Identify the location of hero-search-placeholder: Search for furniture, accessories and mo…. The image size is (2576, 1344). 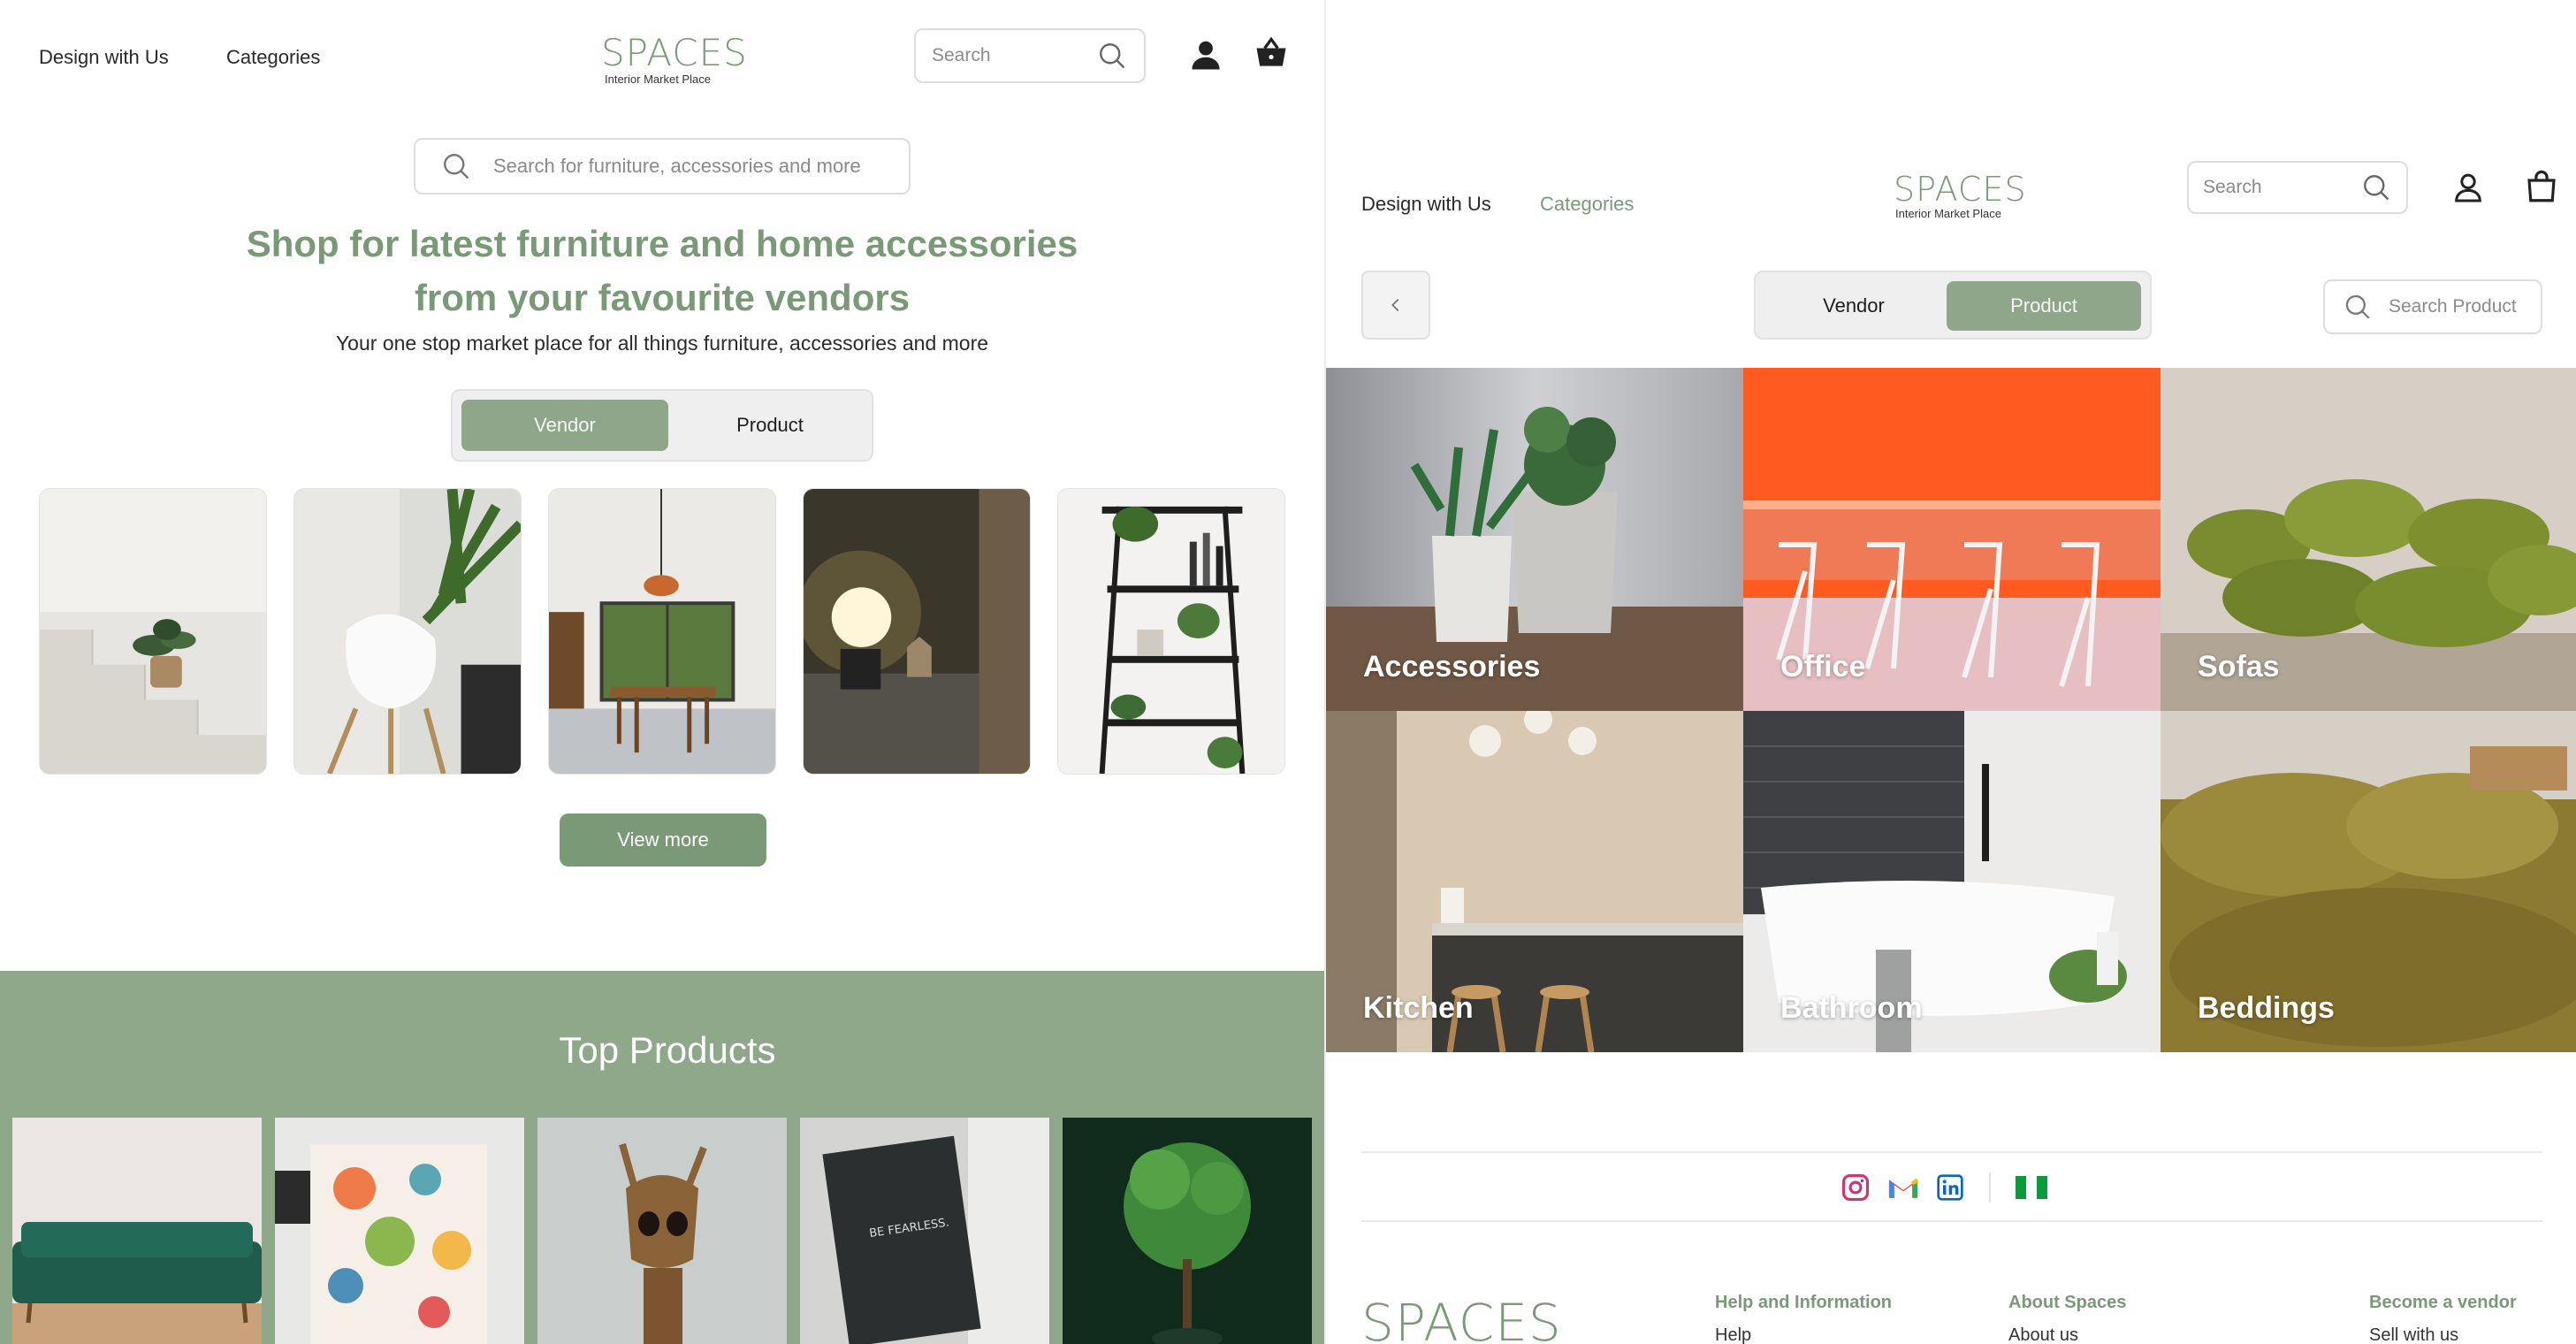
(677, 166).